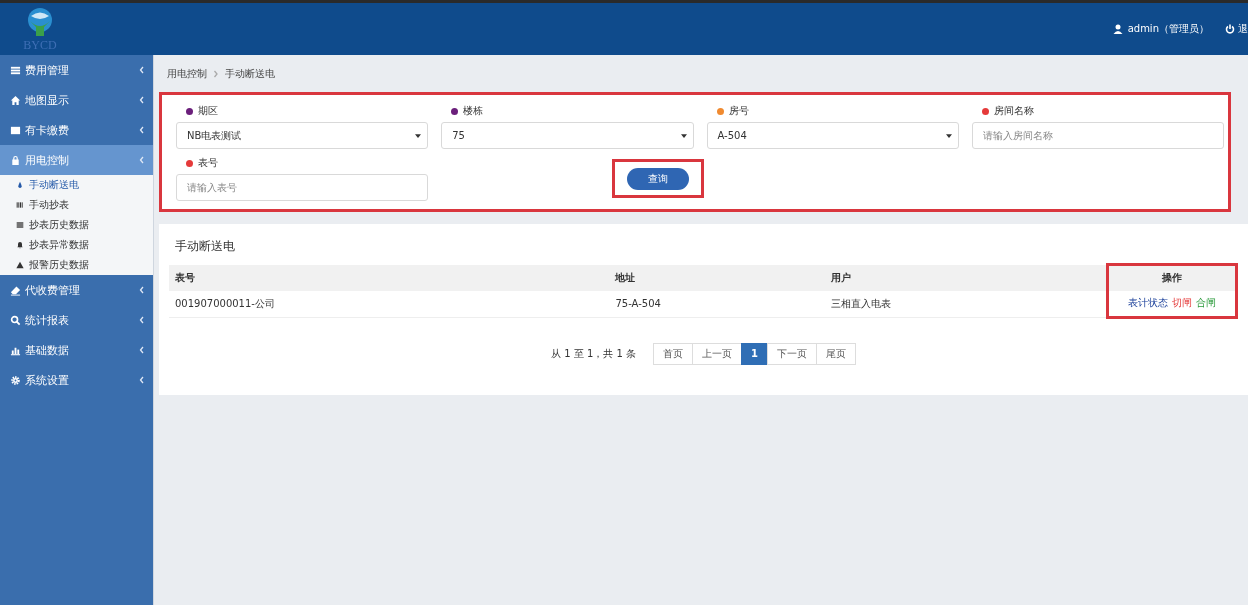 The image size is (1248, 605). I want to click on sidebar-item: 统计报表, so click(76, 320).